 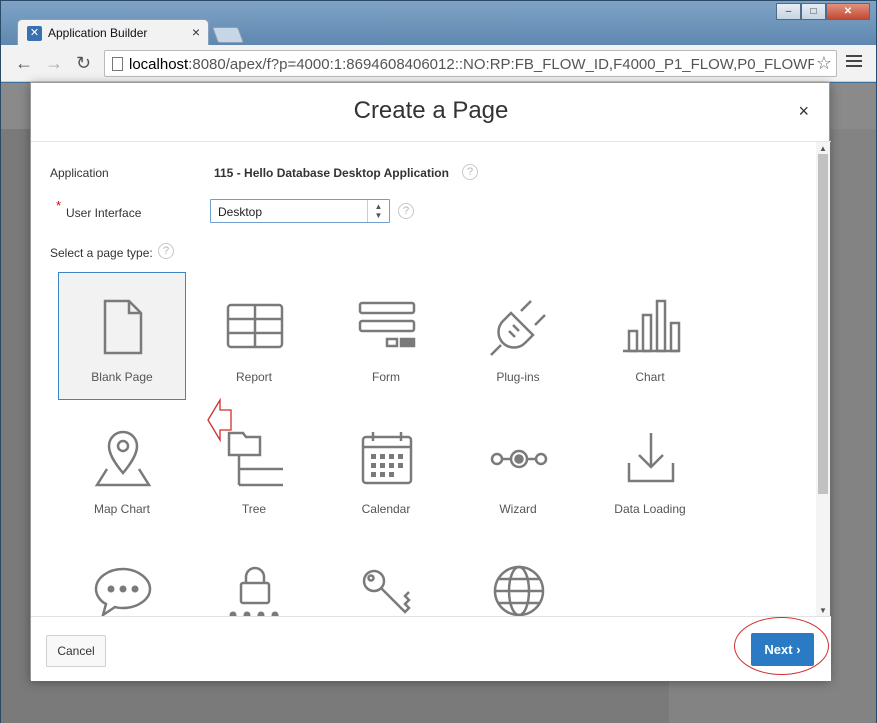 What do you see at coordinates (431, 648) in the screenshot?
I see `dialog-footer: Cancel Next ›` at bounding box center [431, 648].